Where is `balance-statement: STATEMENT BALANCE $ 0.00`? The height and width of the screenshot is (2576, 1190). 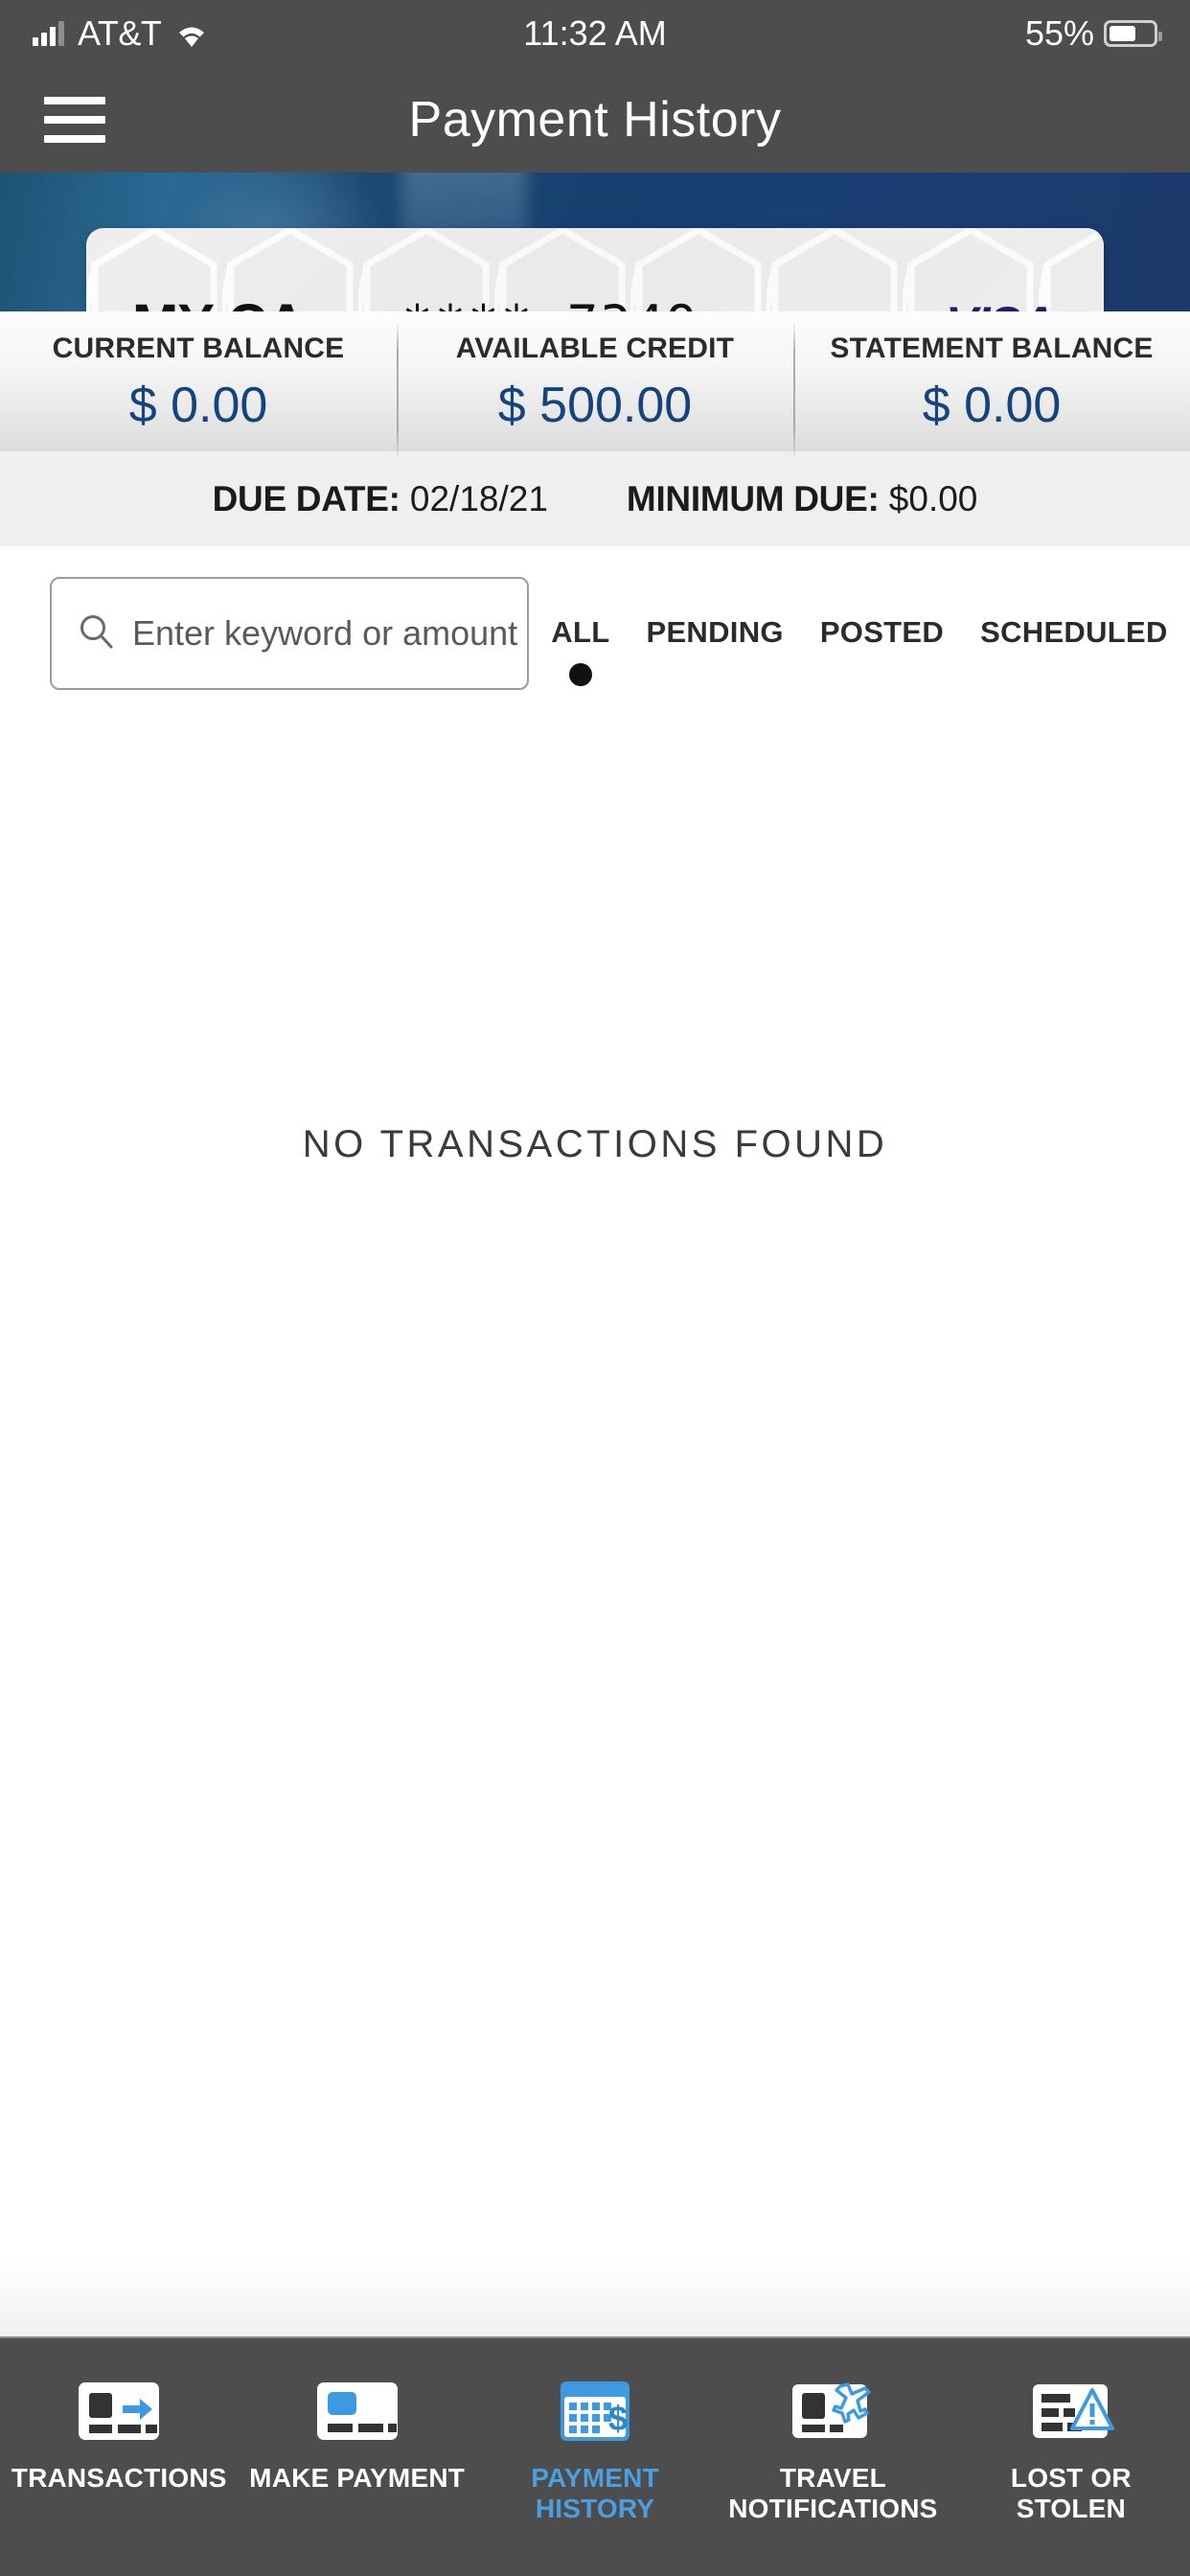
balance-statement: STATEMENT BALANCE $ 0.00 is located at coordinates (991, 389).